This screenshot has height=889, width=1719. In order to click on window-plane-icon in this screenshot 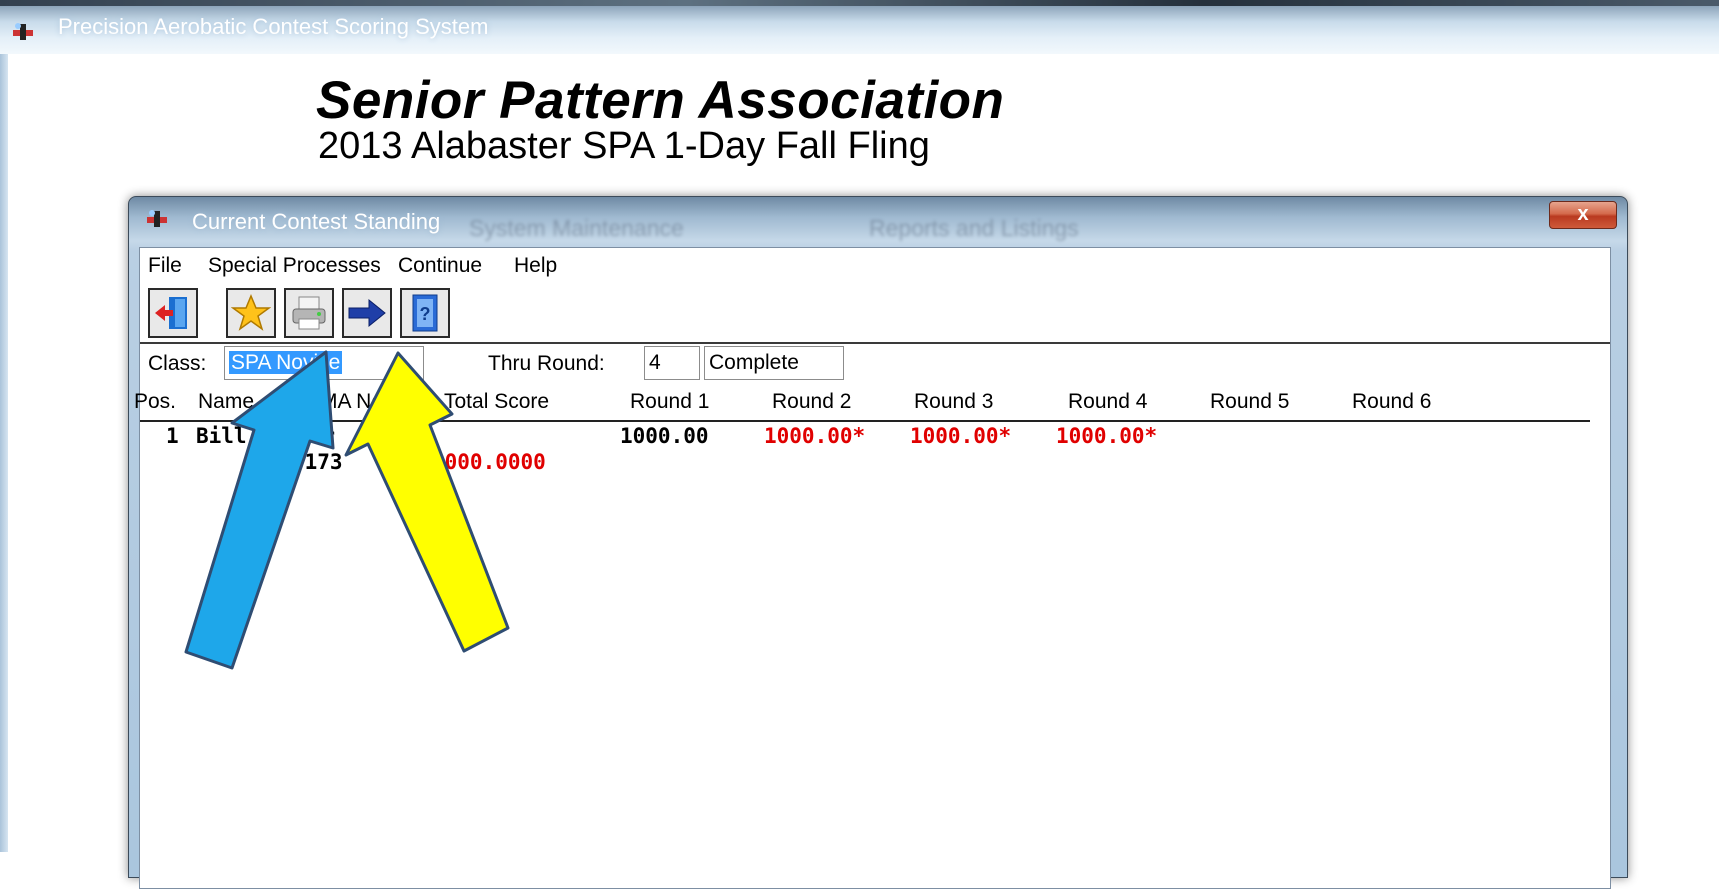, I will do `click(157, 218)`.